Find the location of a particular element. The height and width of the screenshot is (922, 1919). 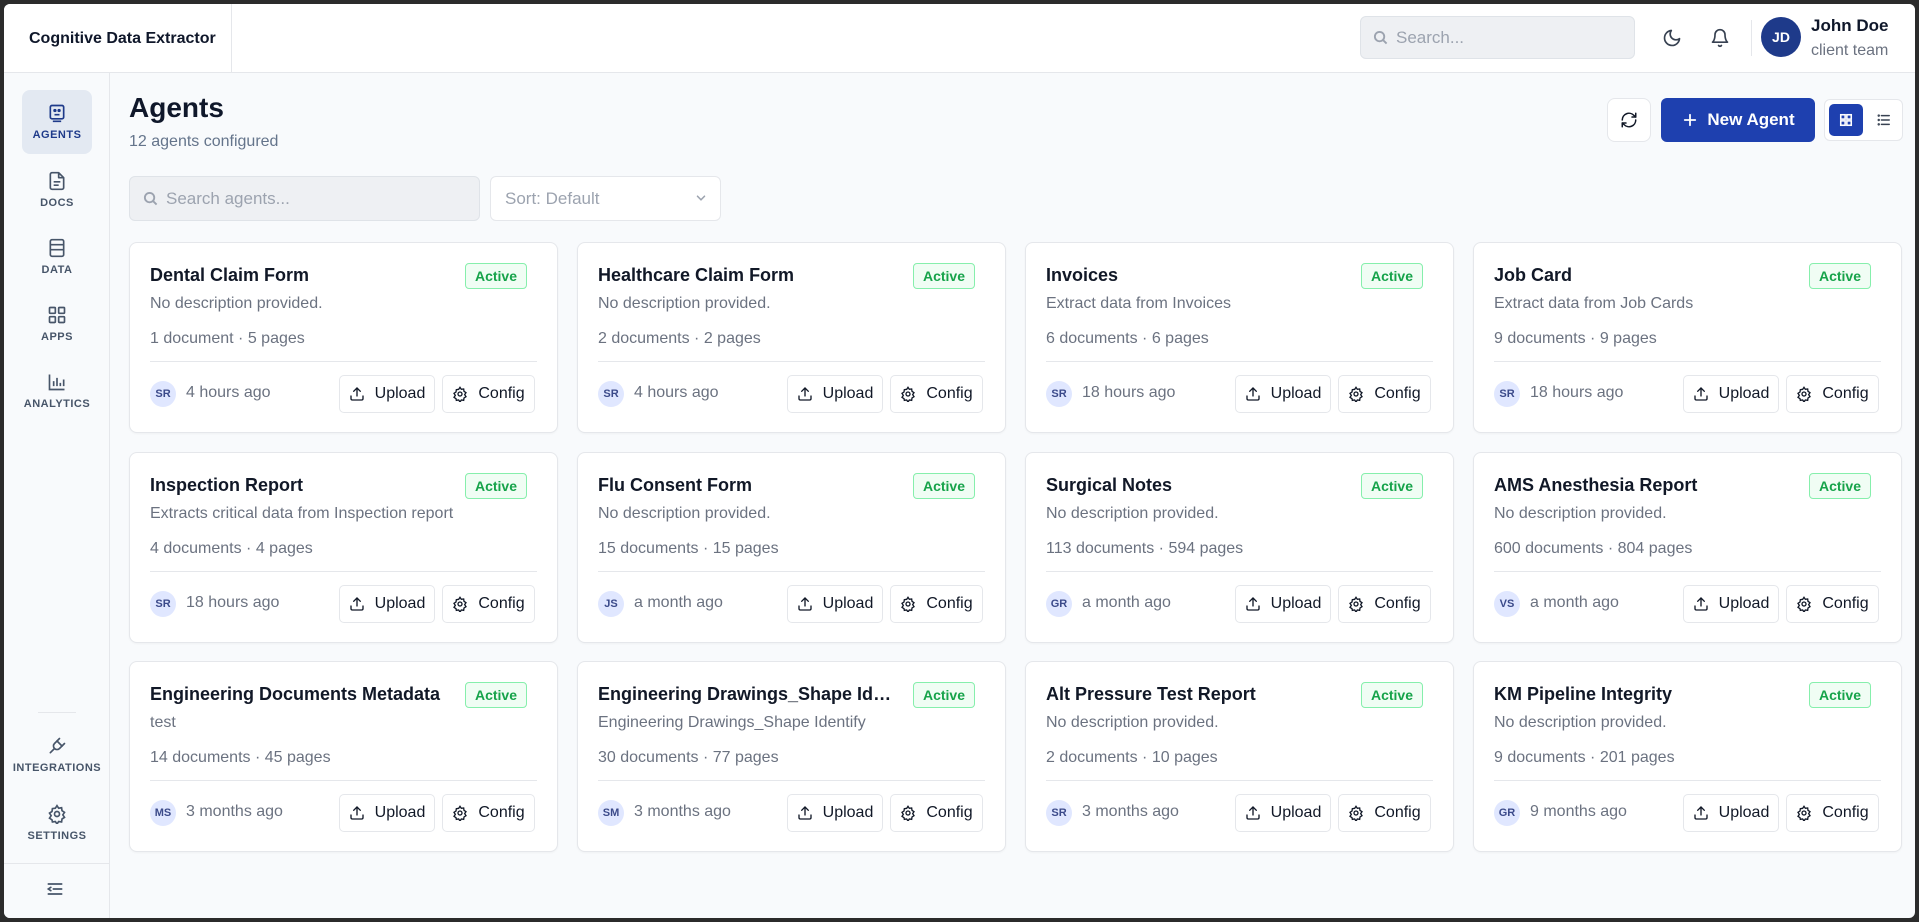

agent-name: Dental Claim Form is located at coordinates (300, 275).